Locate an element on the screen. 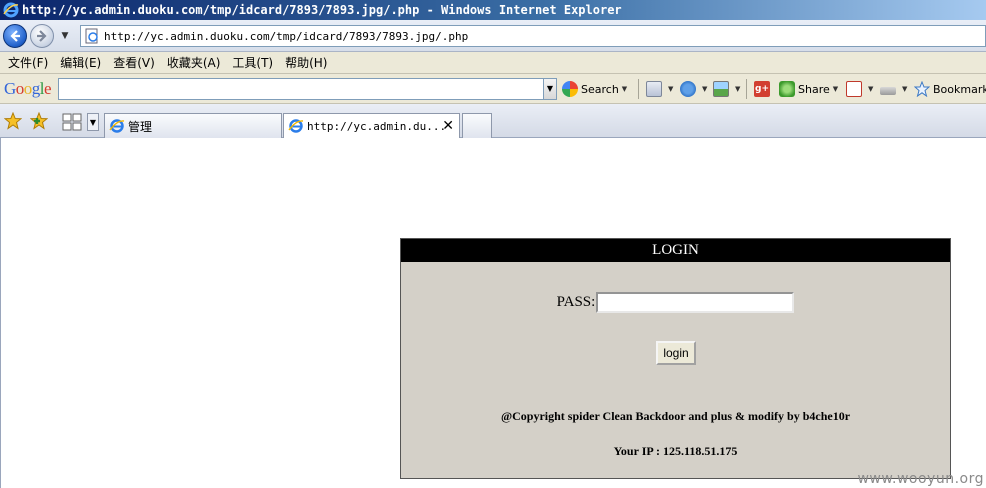  tab-current-page: http://yc.admin.du... ✕ is located at coordinates (371, 125).